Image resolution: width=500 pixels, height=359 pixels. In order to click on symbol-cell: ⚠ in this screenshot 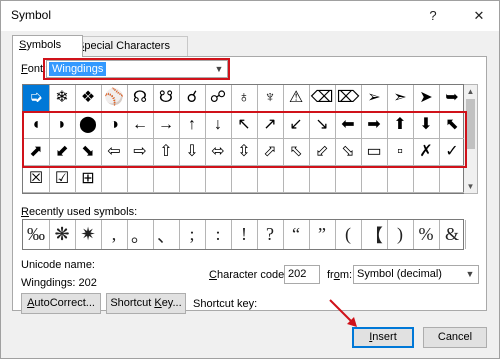, I will do `click(296, 98)`.